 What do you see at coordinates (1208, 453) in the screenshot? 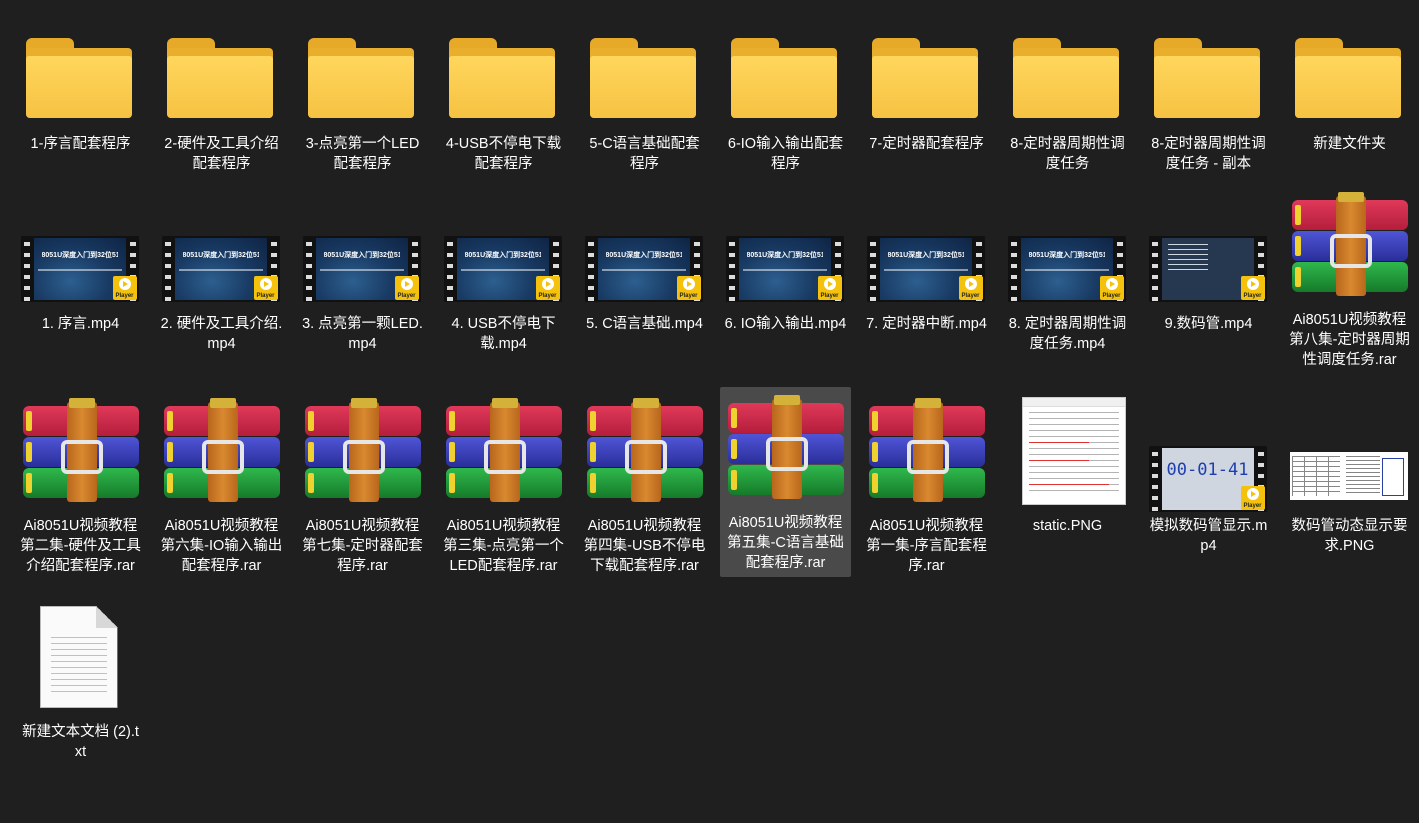
I see `video-thumbnail: 00-01-41 Player` at bounding box center [1208, 453].